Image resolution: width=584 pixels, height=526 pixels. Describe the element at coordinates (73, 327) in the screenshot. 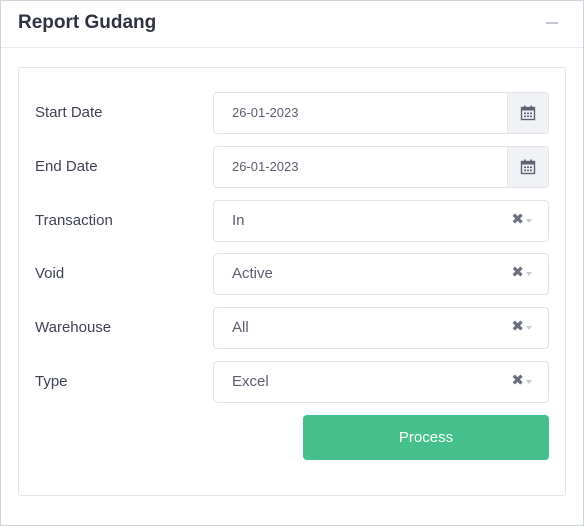

I see `warehouse-label: Warehouse` at that location.